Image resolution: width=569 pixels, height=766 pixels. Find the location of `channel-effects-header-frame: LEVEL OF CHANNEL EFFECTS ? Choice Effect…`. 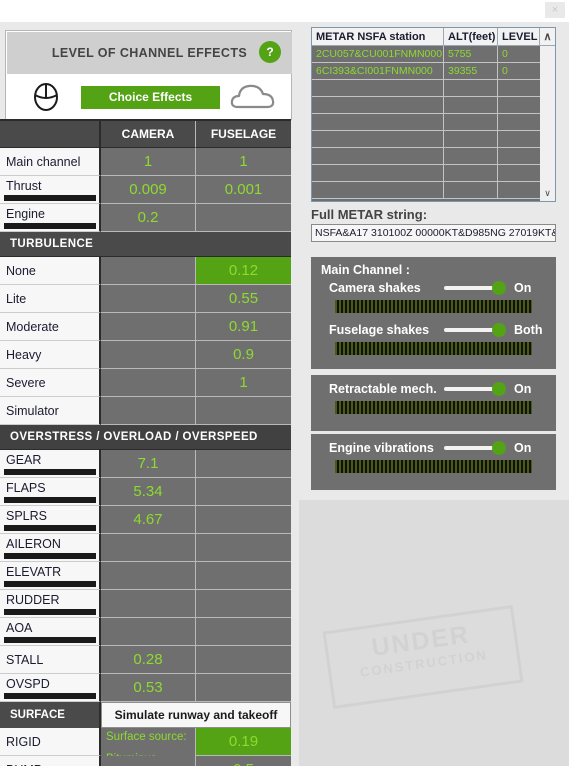

channel-effects-header-frame: LEVEL OF CHANNEL EFFECTS ? Choice Effect… is located at coordinates (148, 75).